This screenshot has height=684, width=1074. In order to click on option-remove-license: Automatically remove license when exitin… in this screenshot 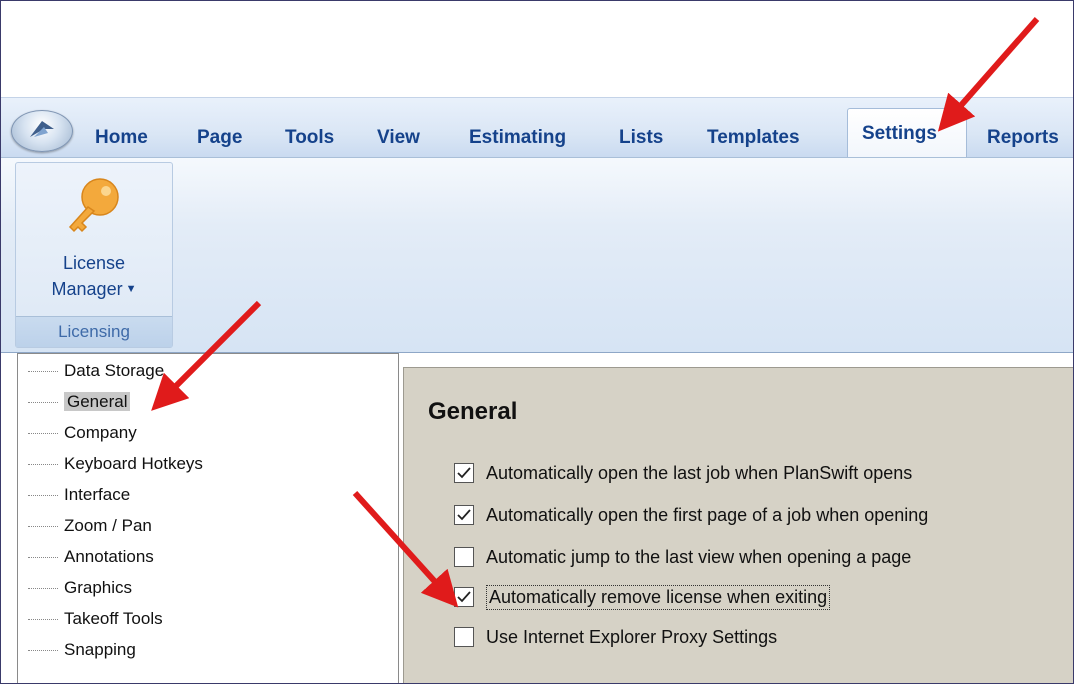, I will do `click(642, 597)`.